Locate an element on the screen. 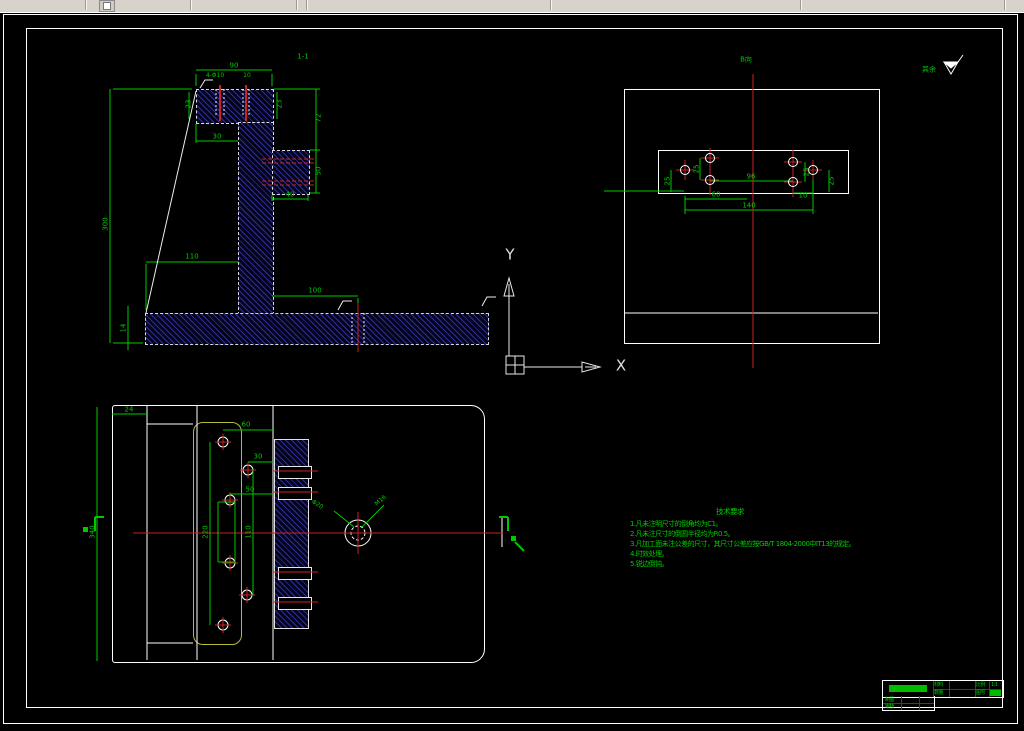  dimension-label: 24 is located at coordinates (129, 409).